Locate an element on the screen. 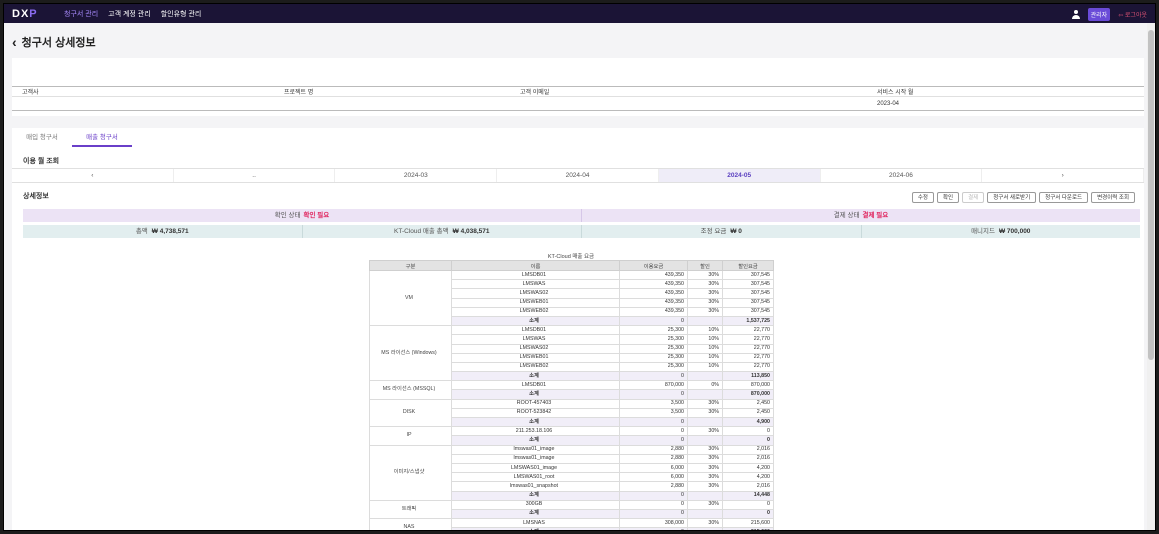  action-button: 청구서 다운로드 is located at coordinates (1064, 197).